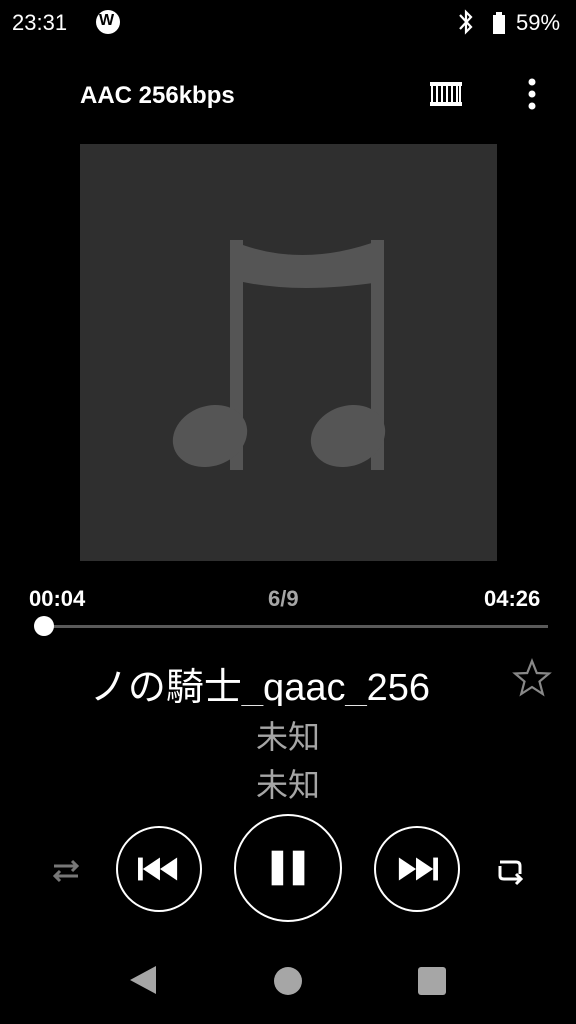 Image resolution: width=576 pixels, height=1024 pixels. Describe the element at coordinates (292, 626) in the screenshot. I see `seek-bar` at that location.